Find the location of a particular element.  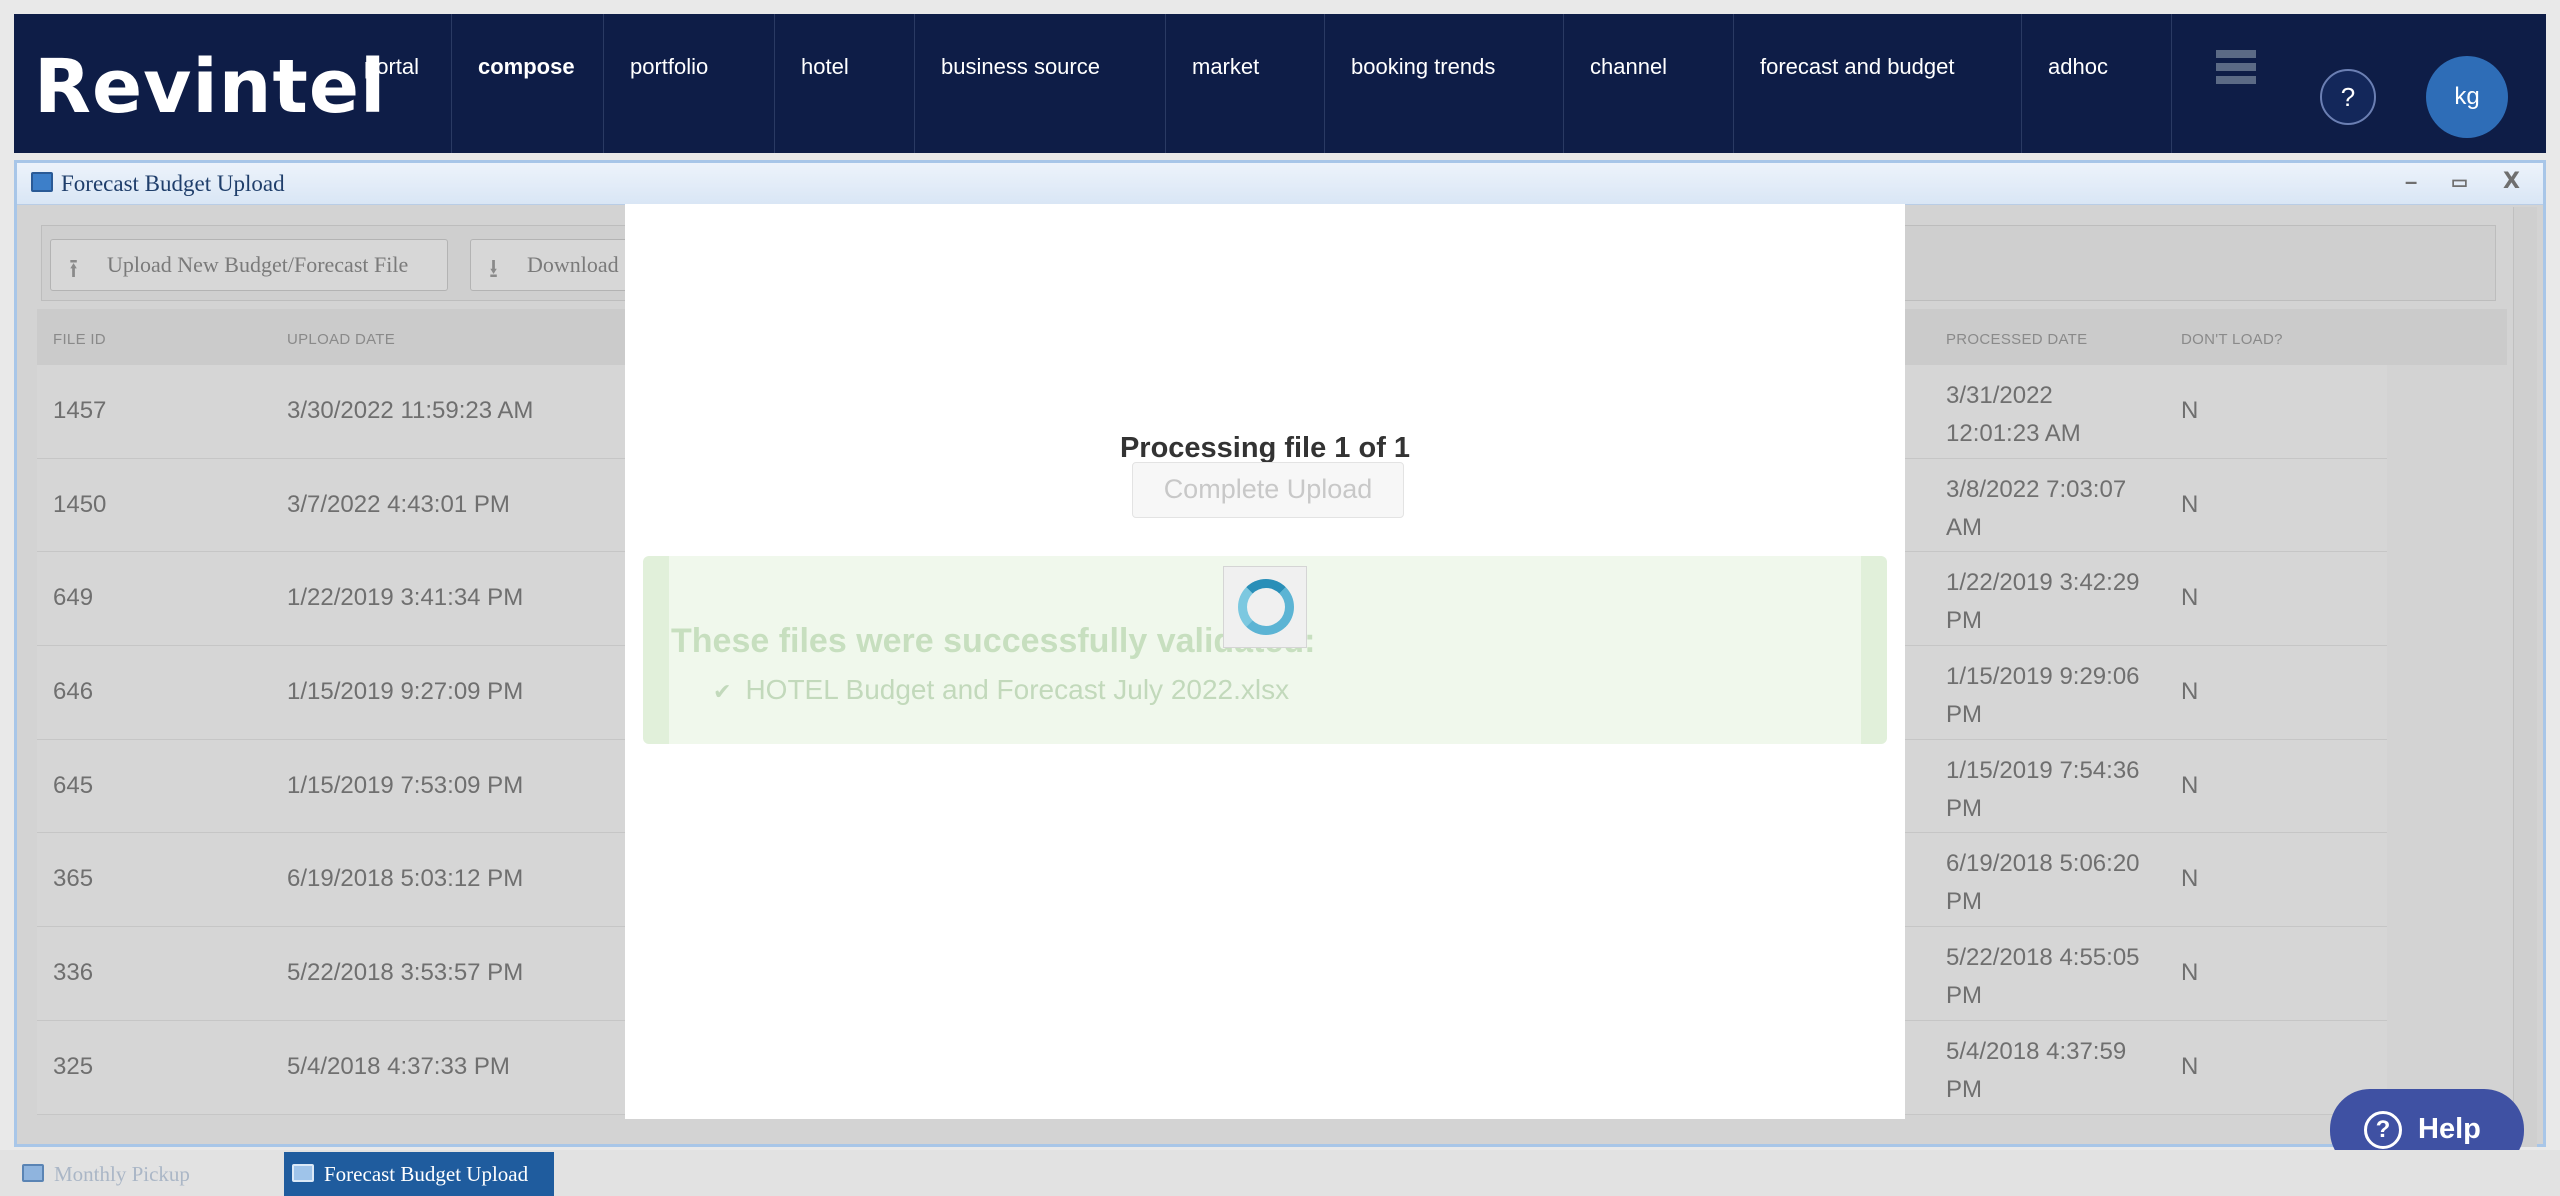

cell-upload-date: 6/19/2018 5:03:12 PM is located at coordinates (405, 879).